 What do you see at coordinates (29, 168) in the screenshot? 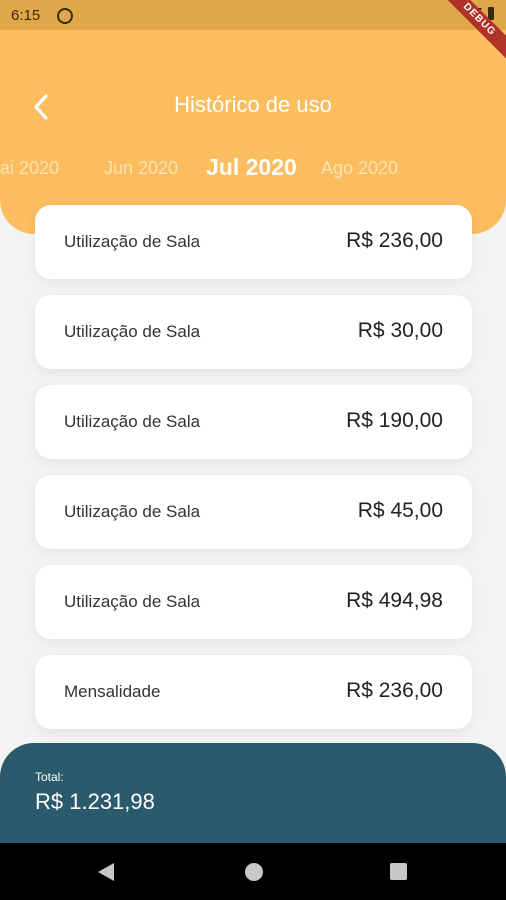
I see `month-tab-previous-2: Mai 2020` at bounding box center [29, 168].